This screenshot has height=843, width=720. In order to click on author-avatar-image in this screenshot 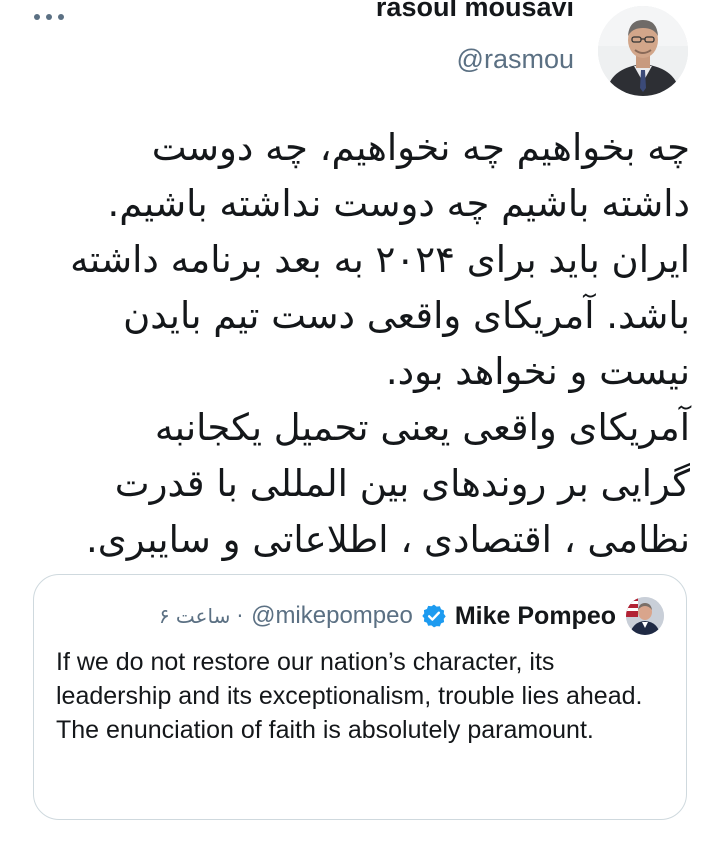, I will do `click(643, 51)`.